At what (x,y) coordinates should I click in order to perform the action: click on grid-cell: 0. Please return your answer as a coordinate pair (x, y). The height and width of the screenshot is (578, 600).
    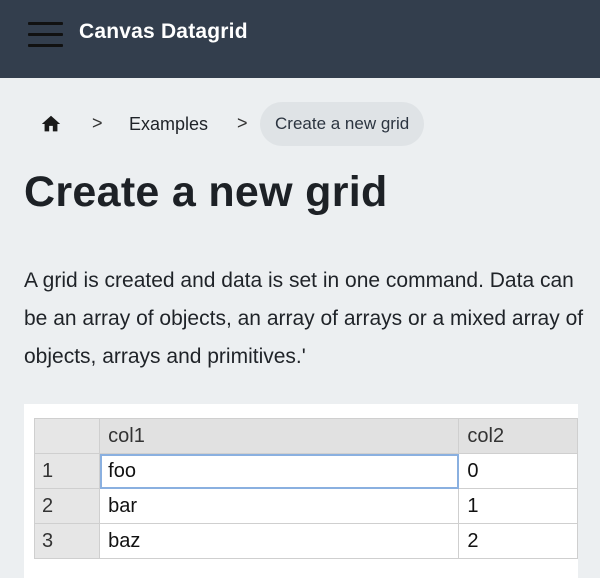
    Looking at the image, I should click on (518, 471).